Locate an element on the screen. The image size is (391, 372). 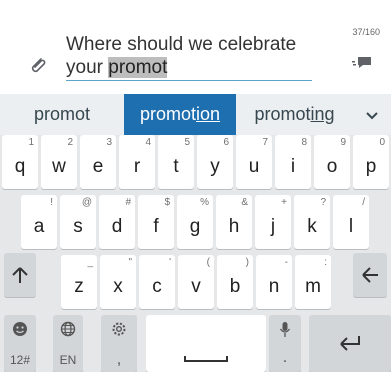
suggestion-promot: promot is located at coordinates (62, 114).